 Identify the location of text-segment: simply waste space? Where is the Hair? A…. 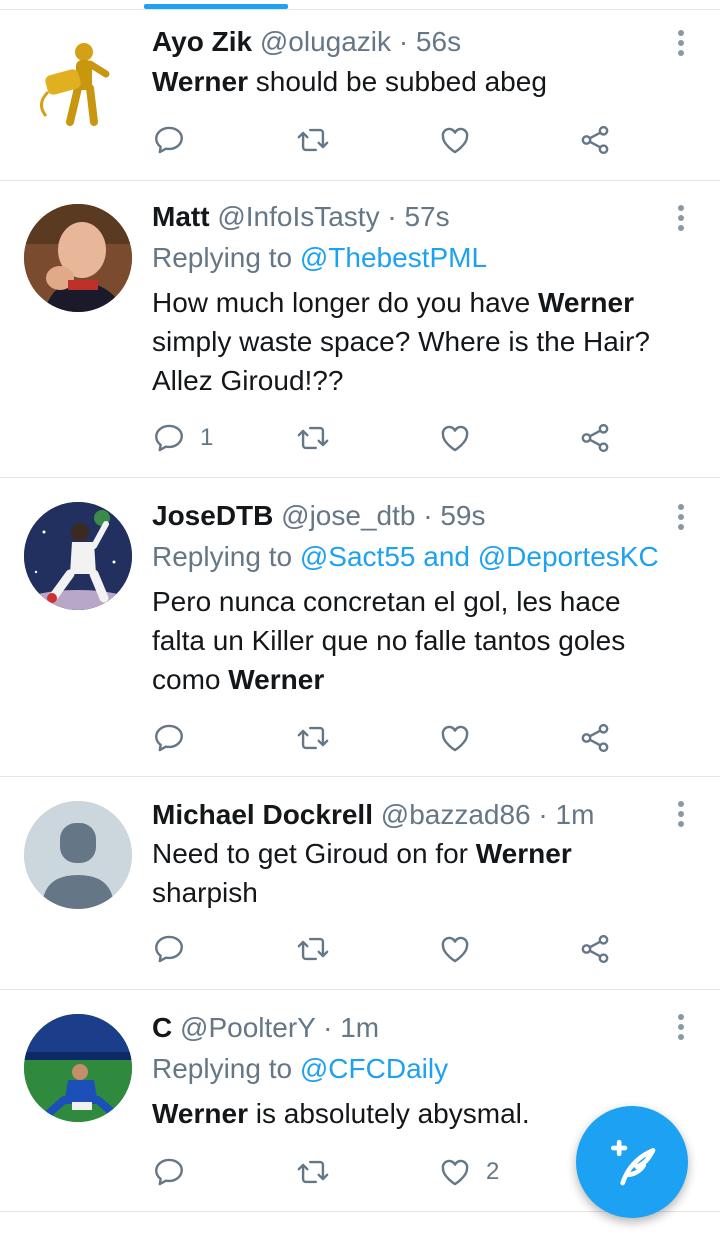
(401, 361).